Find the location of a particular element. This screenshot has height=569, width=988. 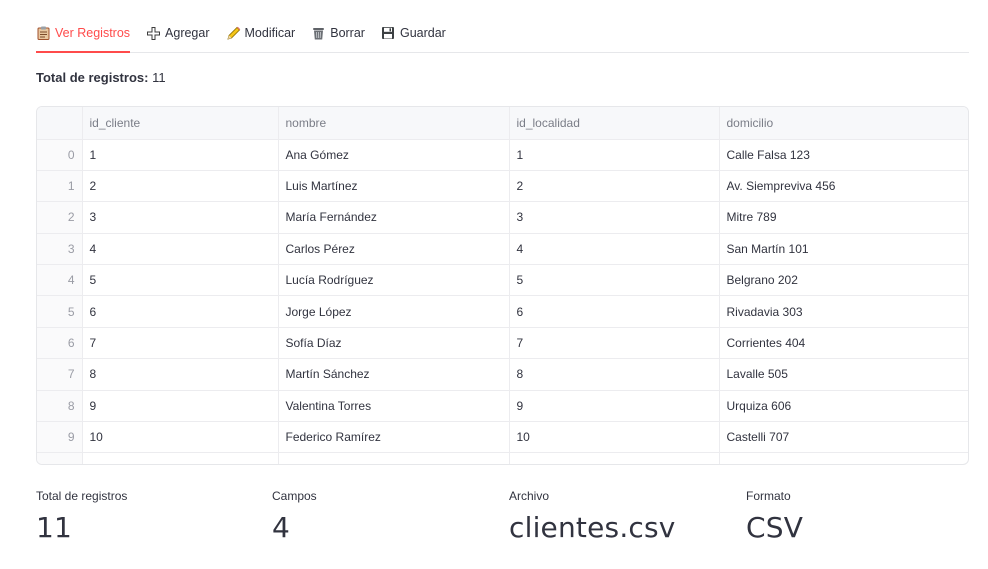

tab-agregar: Agregar is located at coordinates (178, 33).